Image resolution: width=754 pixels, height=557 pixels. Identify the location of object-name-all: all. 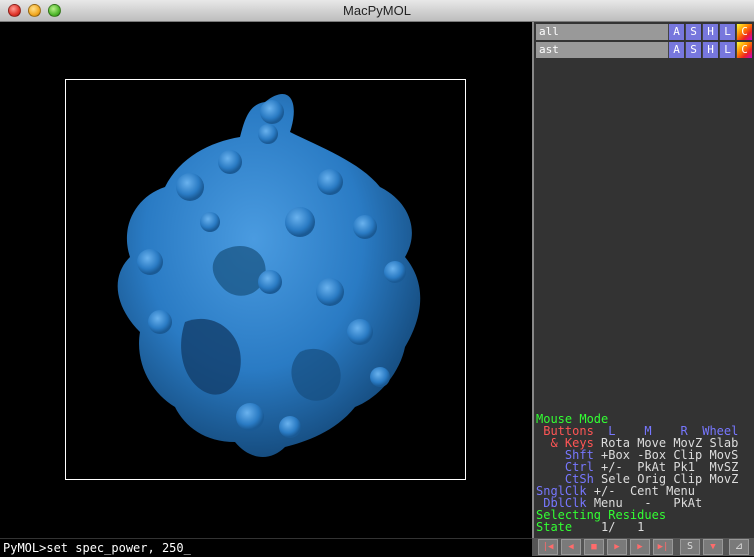
(602, 32).